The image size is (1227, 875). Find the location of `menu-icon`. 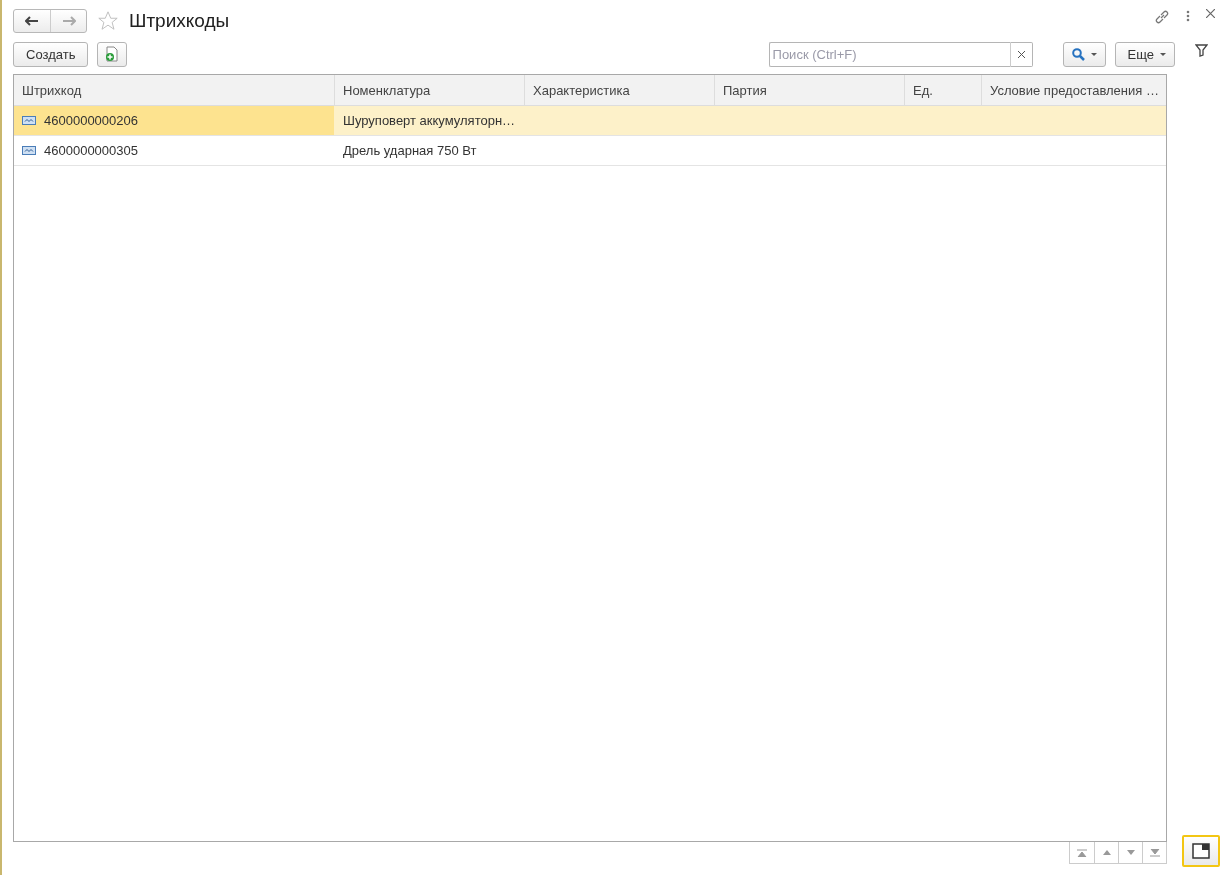

menu-icon is located at coordinates (1188, 16).